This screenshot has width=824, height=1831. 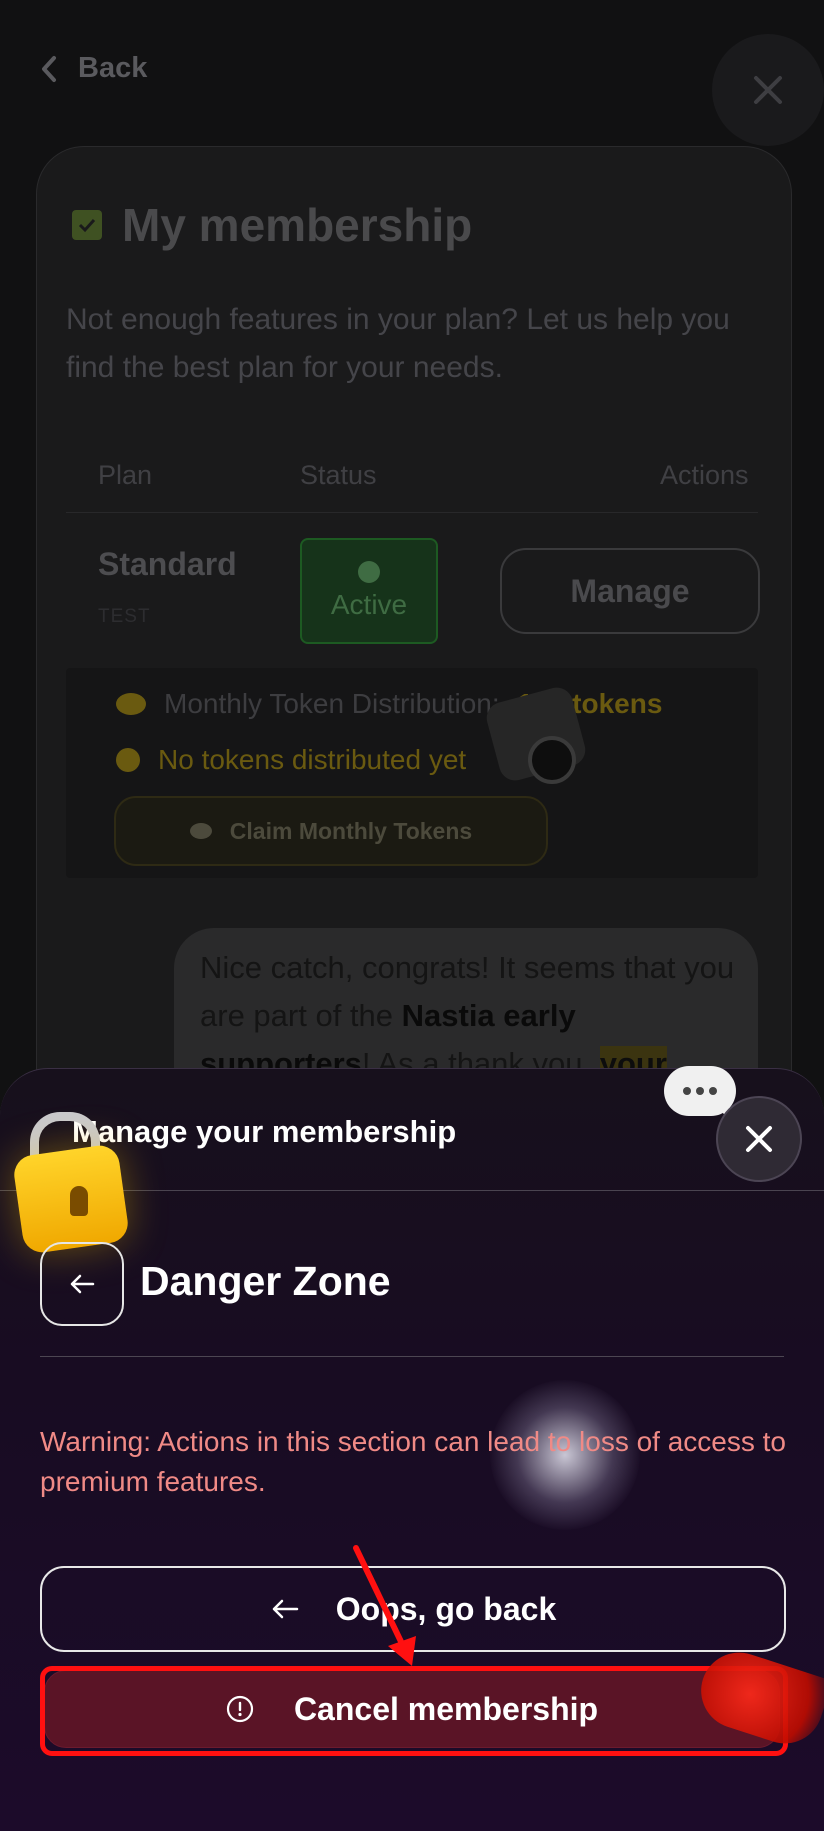 I want to click on table-divider, so click(x=412, y=512).